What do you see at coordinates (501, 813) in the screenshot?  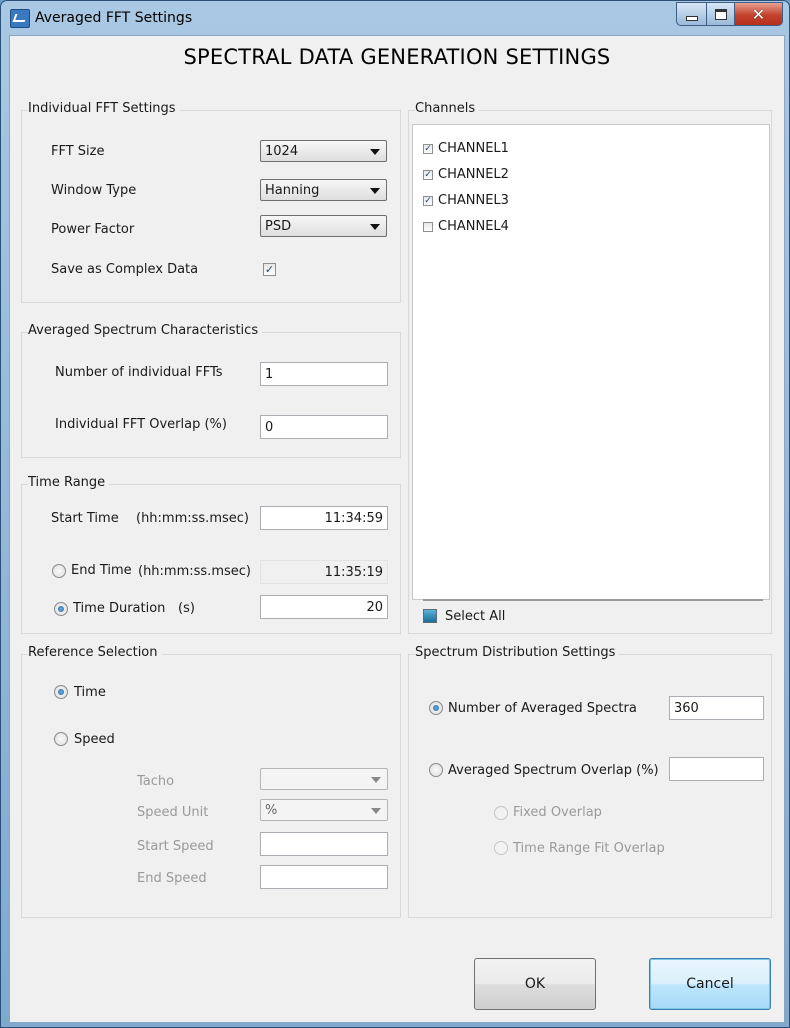 I see `fixed-overlap-radio` at bounding box center [501, 813].